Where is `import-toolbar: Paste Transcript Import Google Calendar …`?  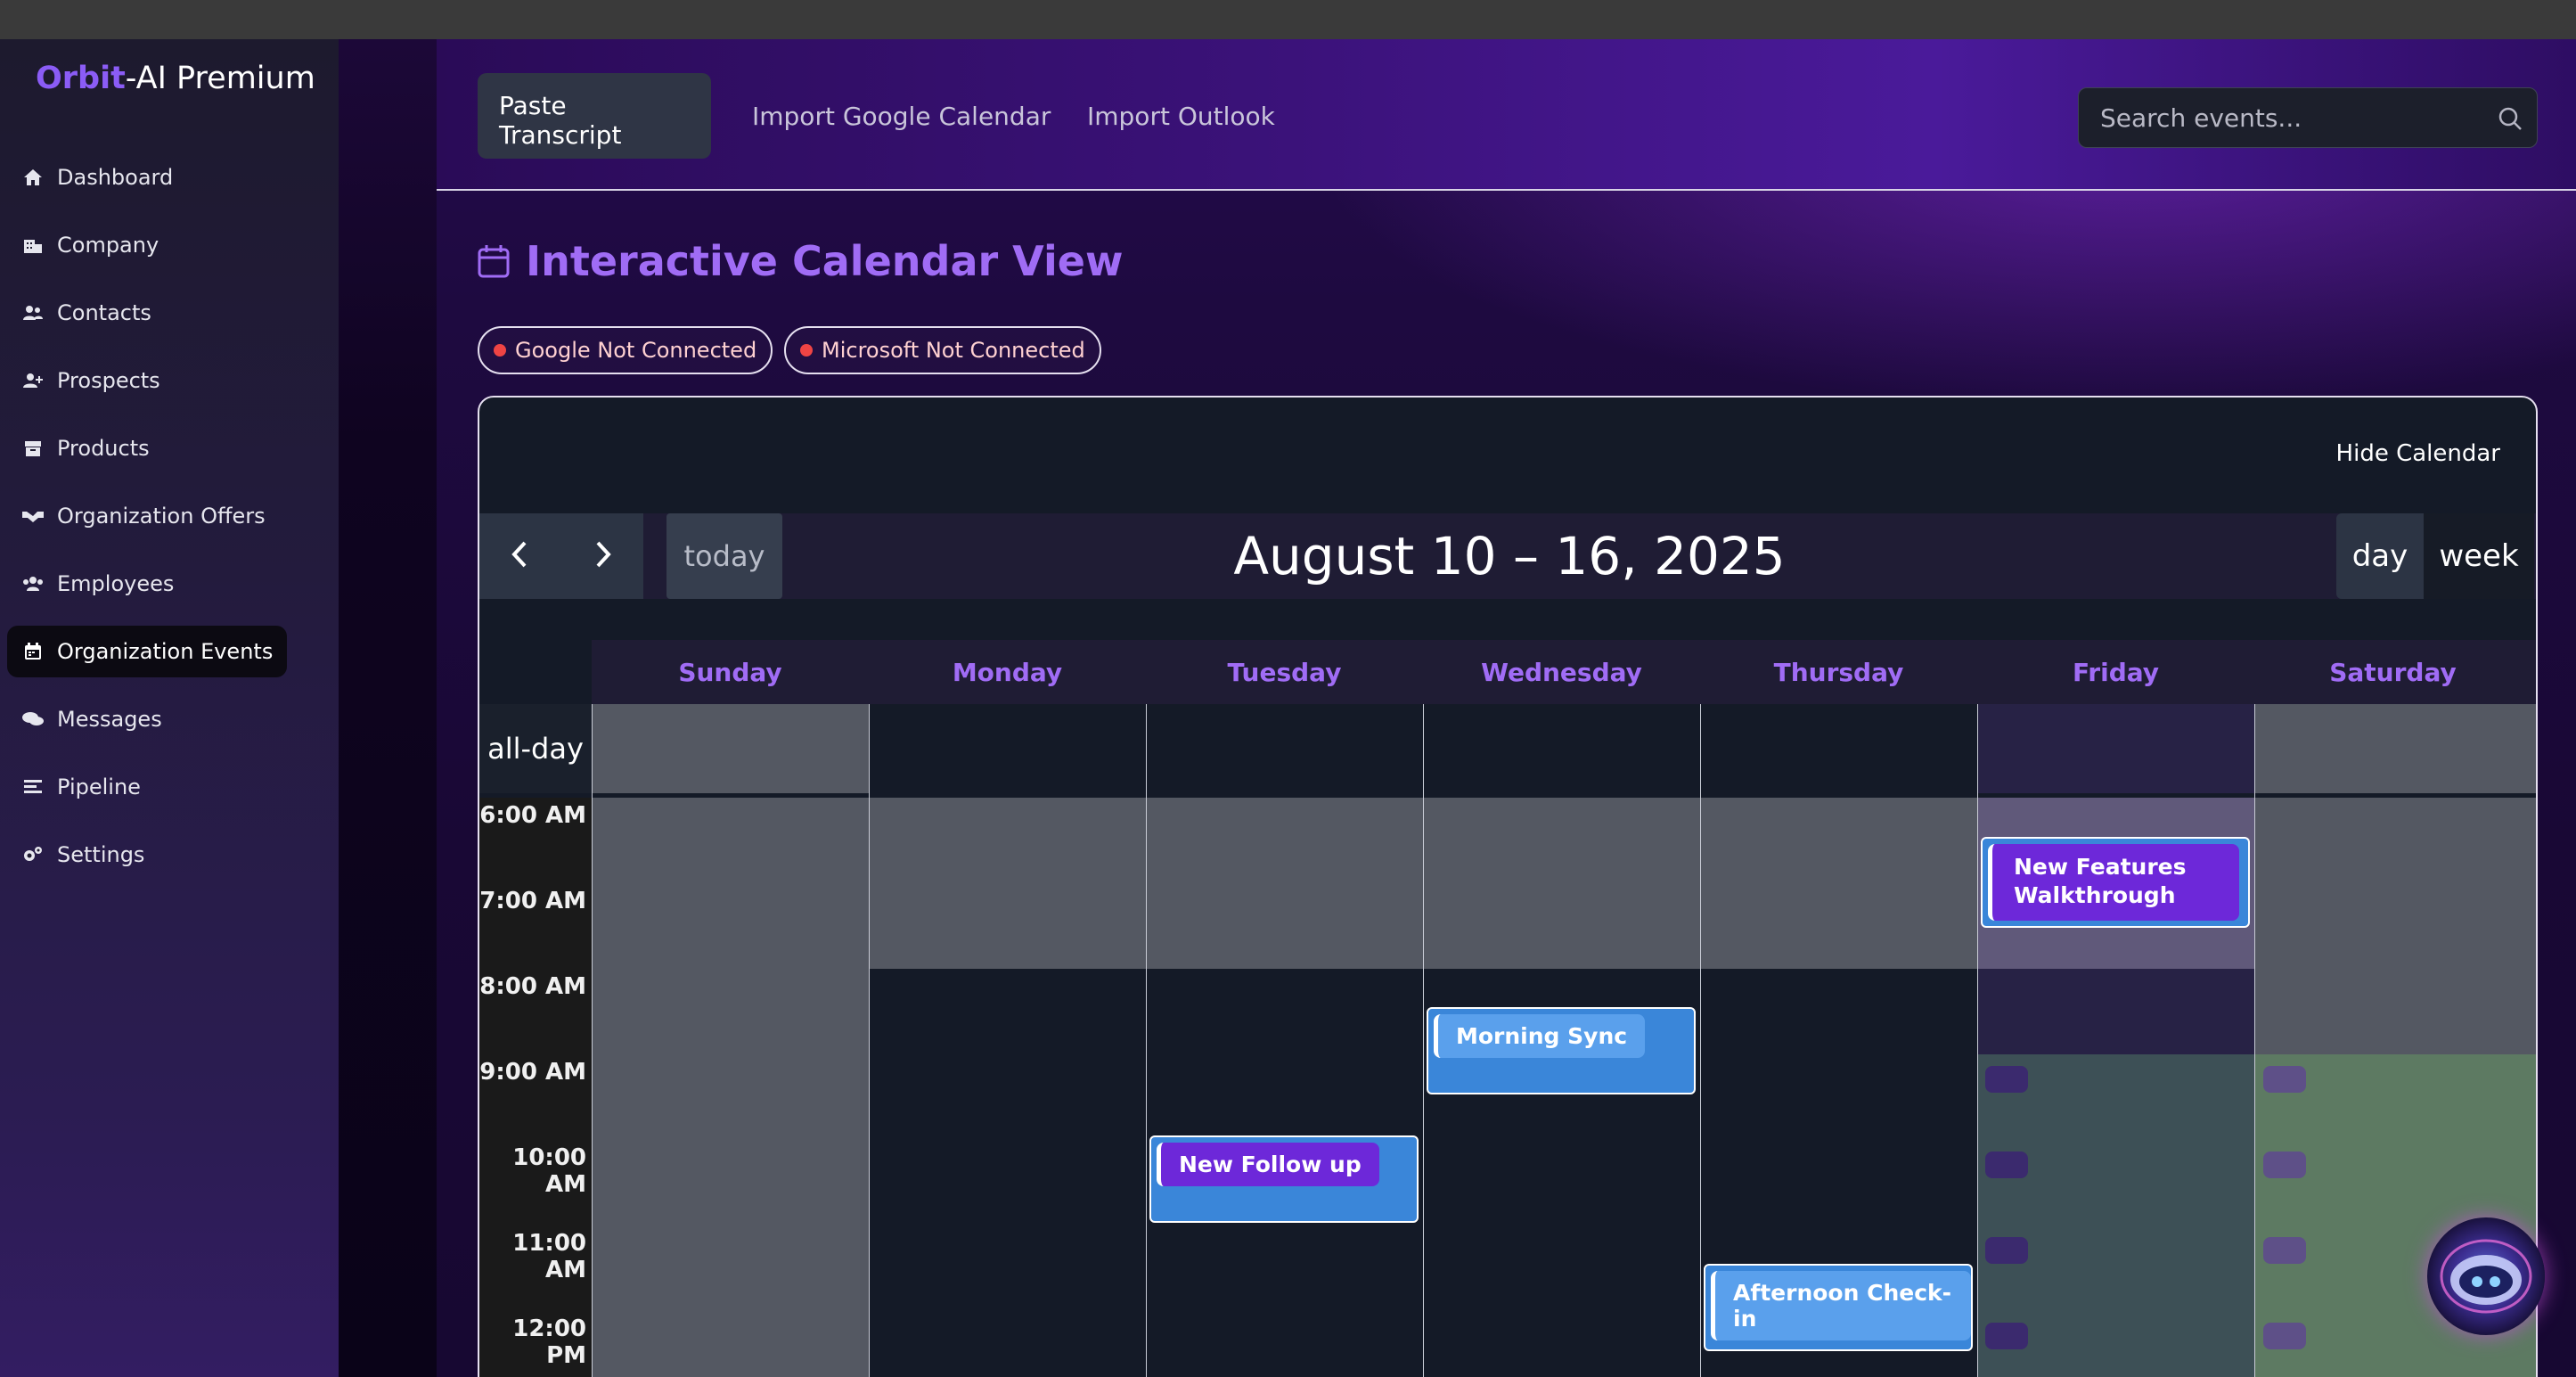
import-toolbar: Paste Transcript Import Google Calendar … is located at coordinates (1506, 115).